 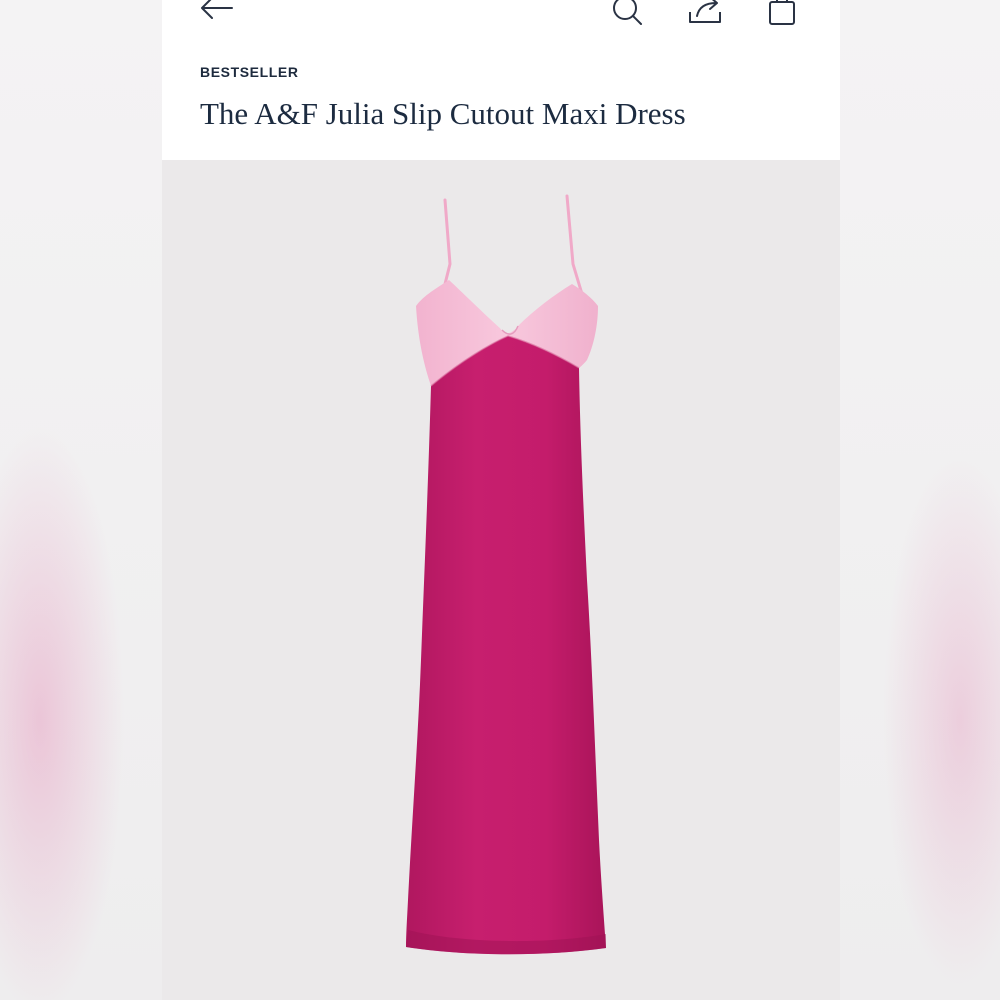 I want to click on back-arrow-icon, so click(x=216, y=12).